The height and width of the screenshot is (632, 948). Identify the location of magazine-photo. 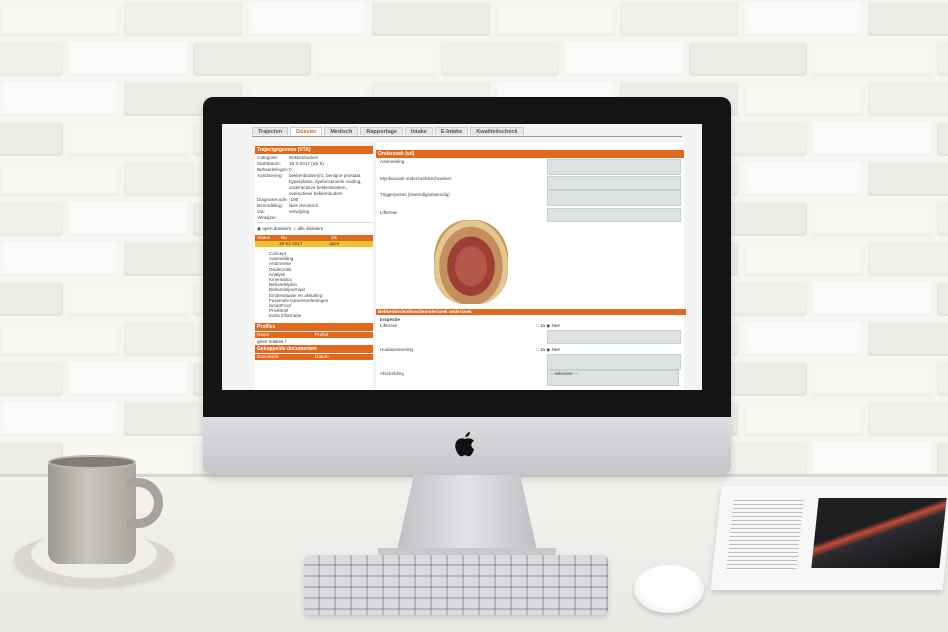
(879, 533).